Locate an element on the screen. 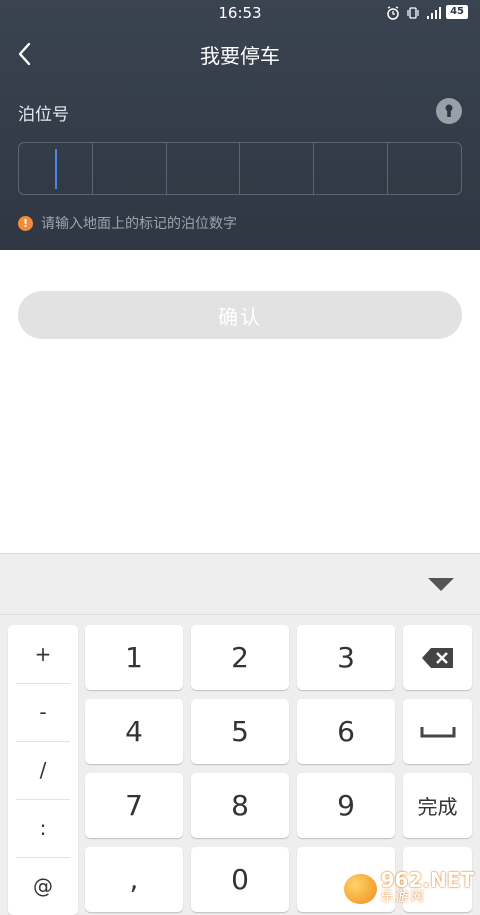 The width and height of the screenshot is (480, 915). key-colon: : is located at coordinates (43, 828).